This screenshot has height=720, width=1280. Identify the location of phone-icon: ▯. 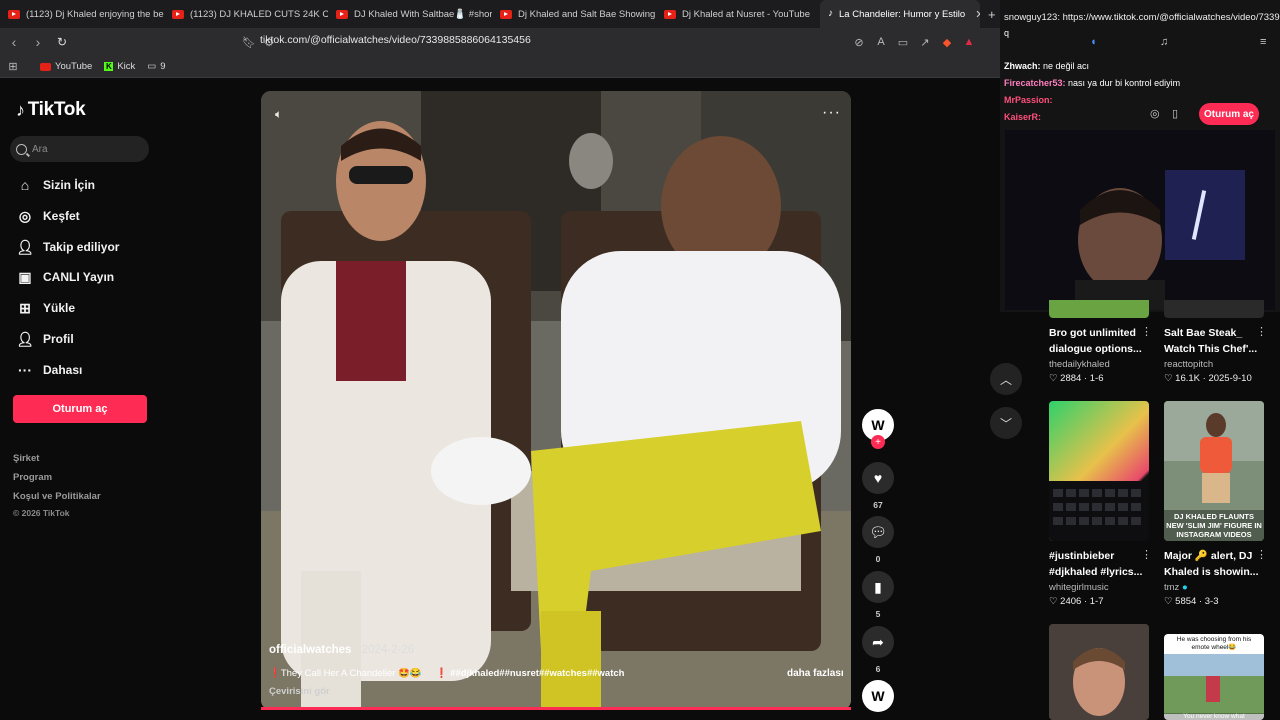
(1175, 113).